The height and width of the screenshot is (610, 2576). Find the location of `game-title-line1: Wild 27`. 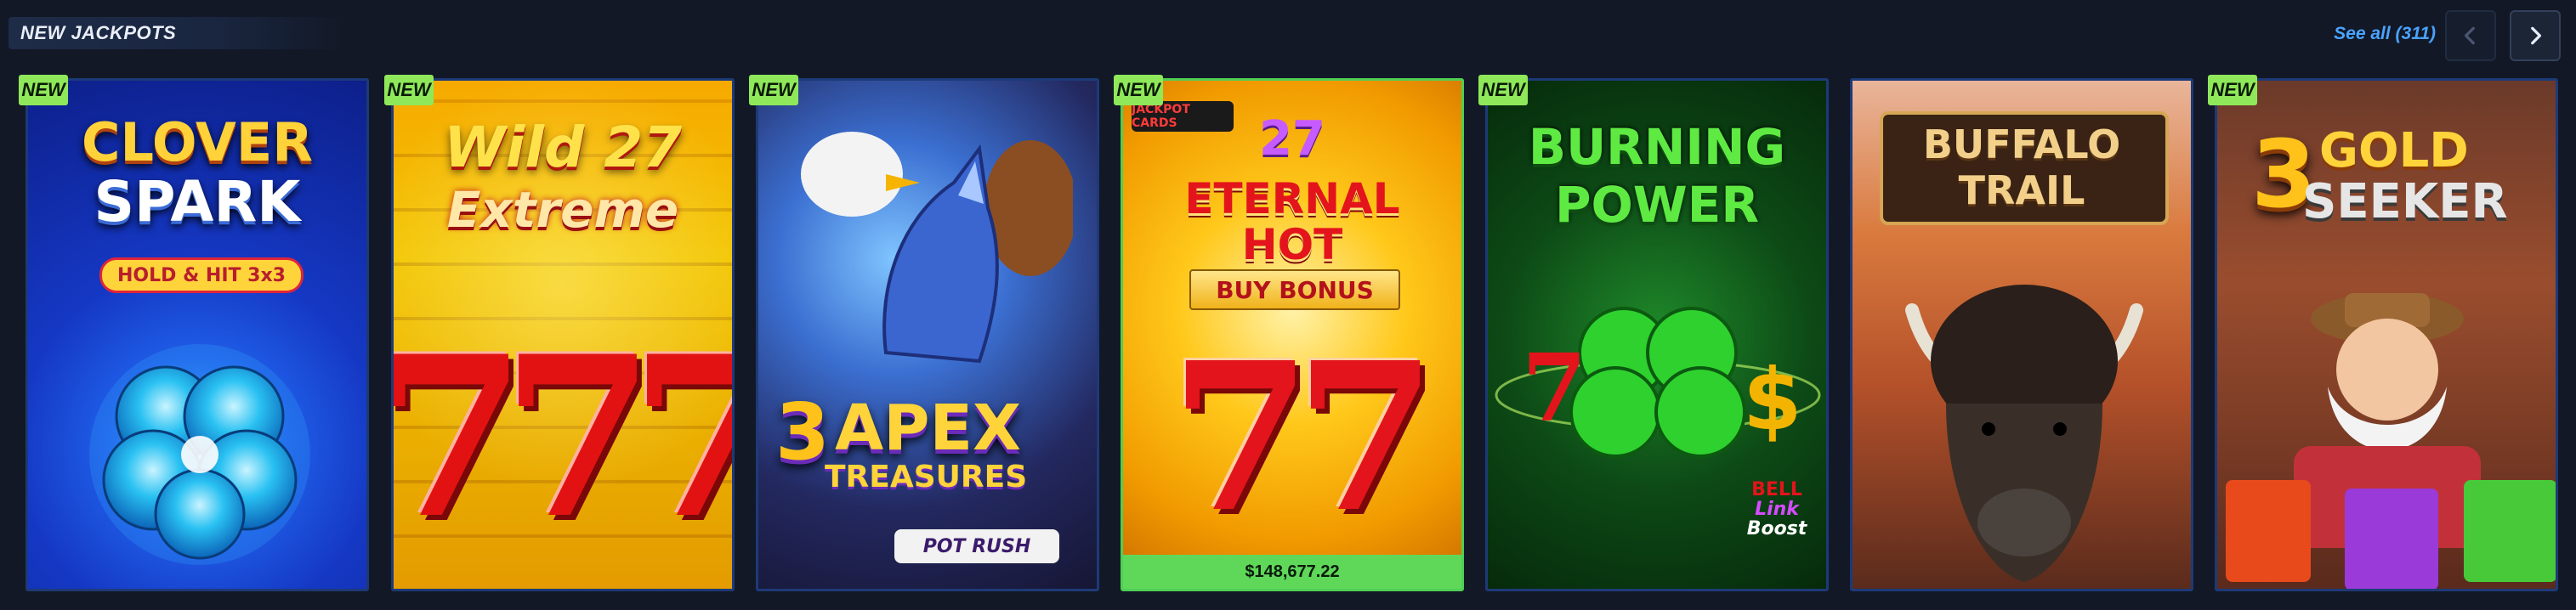

game-title-line1: Wild 27 is located at coordinates (563, 148).